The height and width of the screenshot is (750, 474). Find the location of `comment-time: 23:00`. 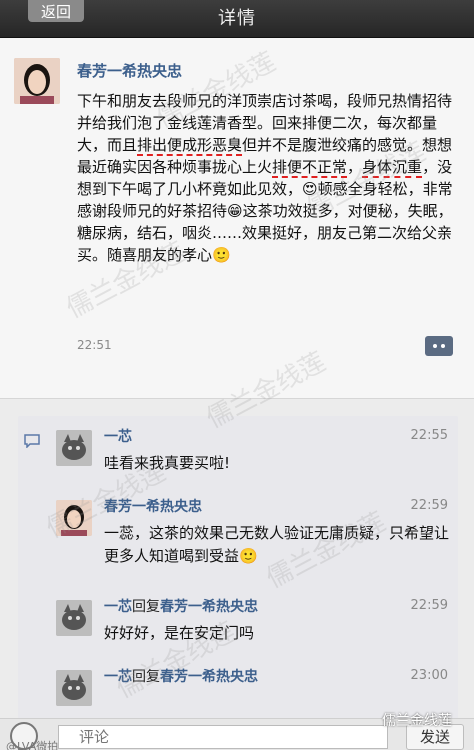

comment-time: 23:00 is located at coordinates (429, 675).